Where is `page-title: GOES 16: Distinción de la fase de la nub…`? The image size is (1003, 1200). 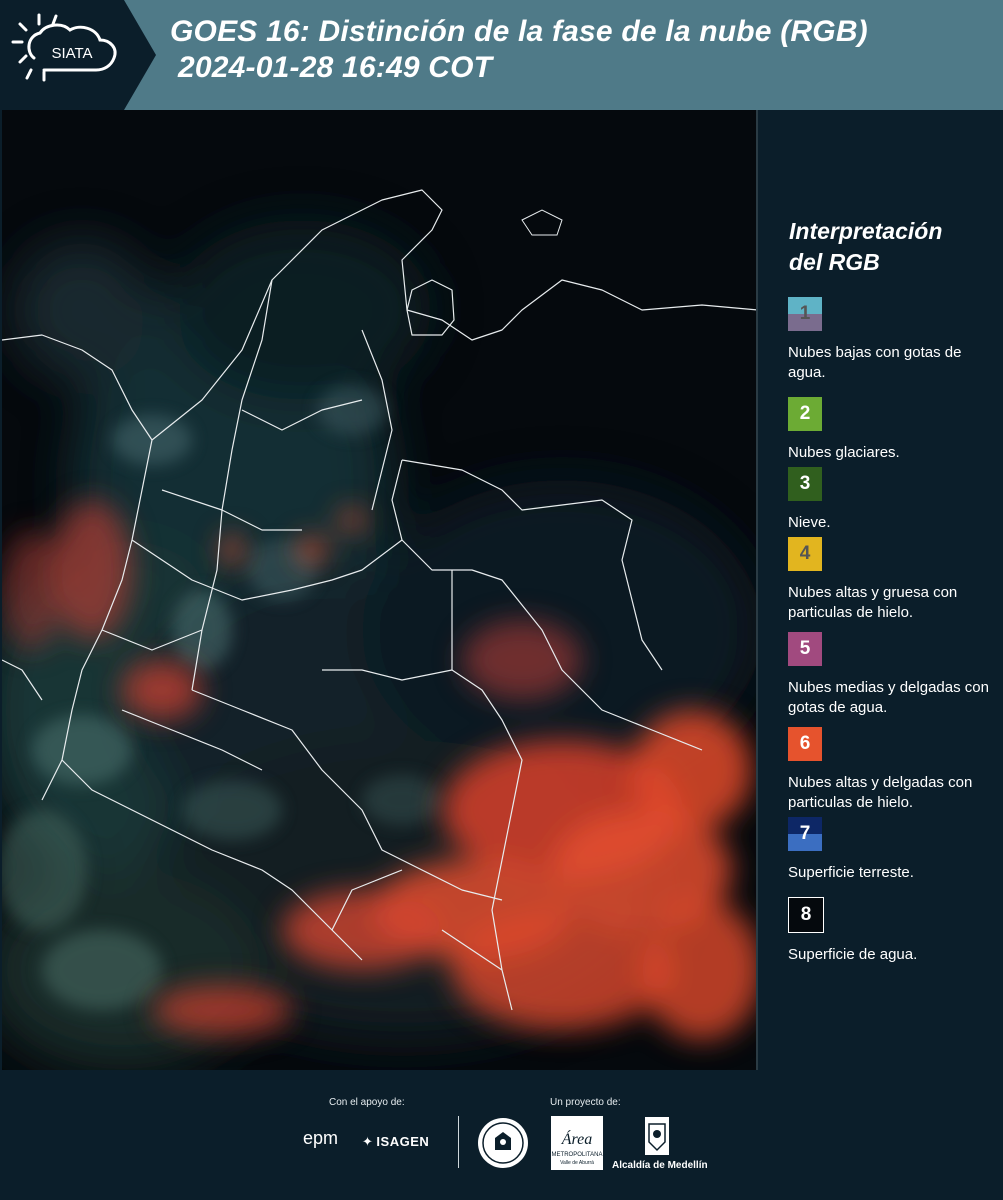
page-title: GOES 16: Distinción de la fase de la nub… is located at coordinates (519, 50).